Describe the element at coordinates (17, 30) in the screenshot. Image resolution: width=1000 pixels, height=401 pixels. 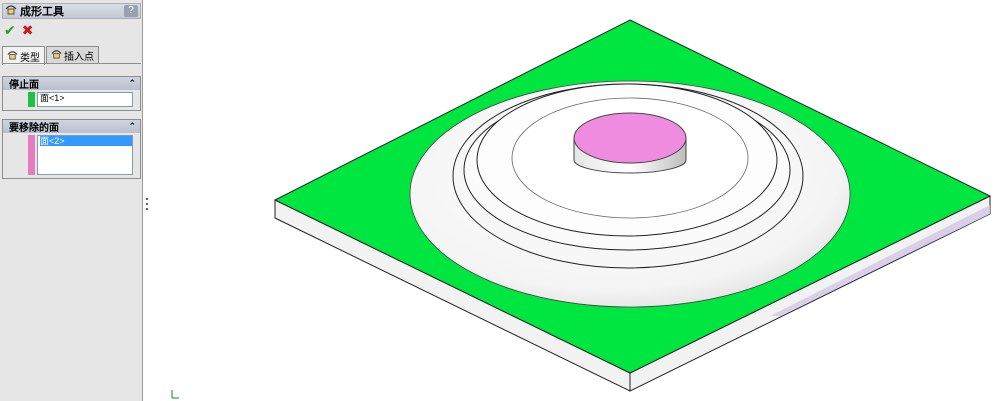
I see `action-row: ✔ ✖` at that location.